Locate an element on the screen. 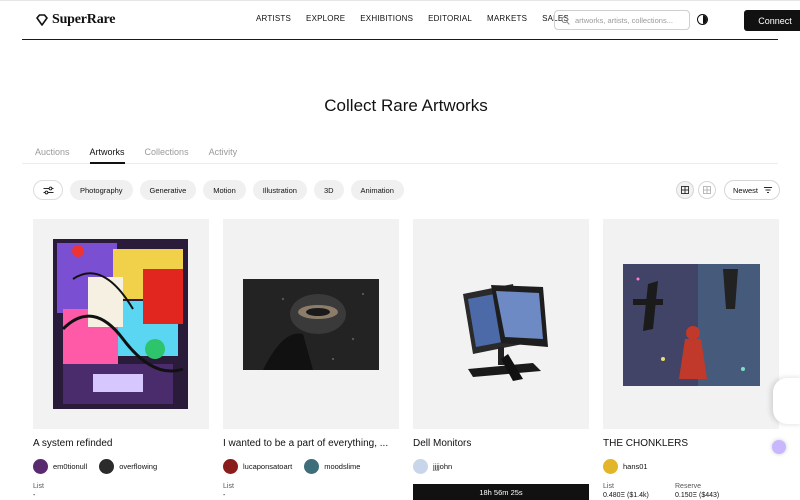 This screenshot has height=500, width=800. filter-animation: Animation is located at coordinates (377, 190).